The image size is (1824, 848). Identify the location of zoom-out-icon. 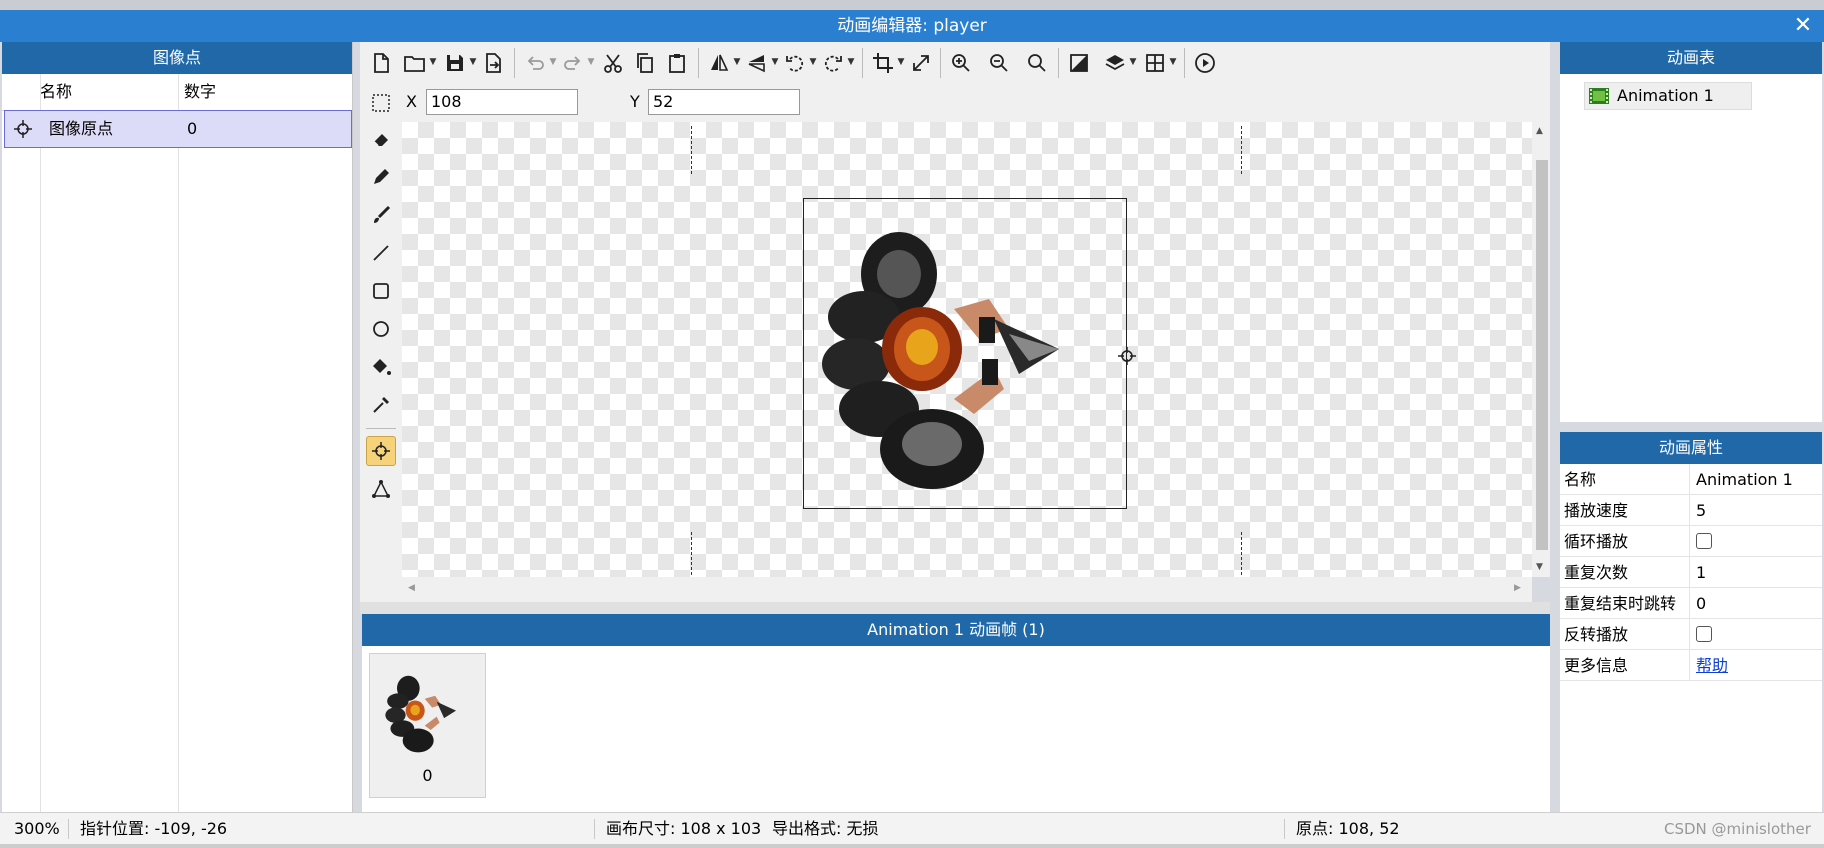
(999, 63).